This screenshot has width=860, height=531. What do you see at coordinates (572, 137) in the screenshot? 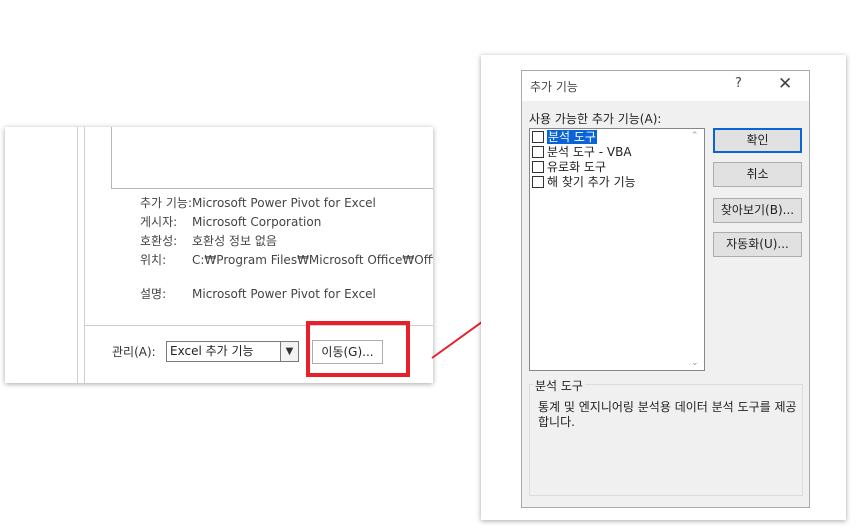
I see `addin-item-label: 분석 도구` at bounding box center [572, 137].